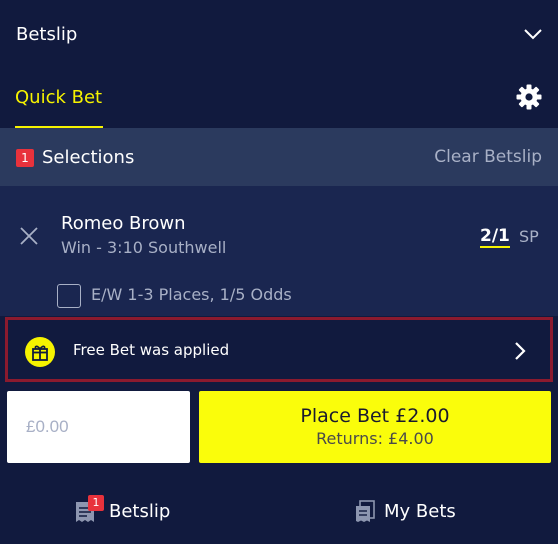 Image resolution: width=558 pixels, height=544 pixels. I want to click on free-bet-message: Free Bet was applied, so click(151, 350).